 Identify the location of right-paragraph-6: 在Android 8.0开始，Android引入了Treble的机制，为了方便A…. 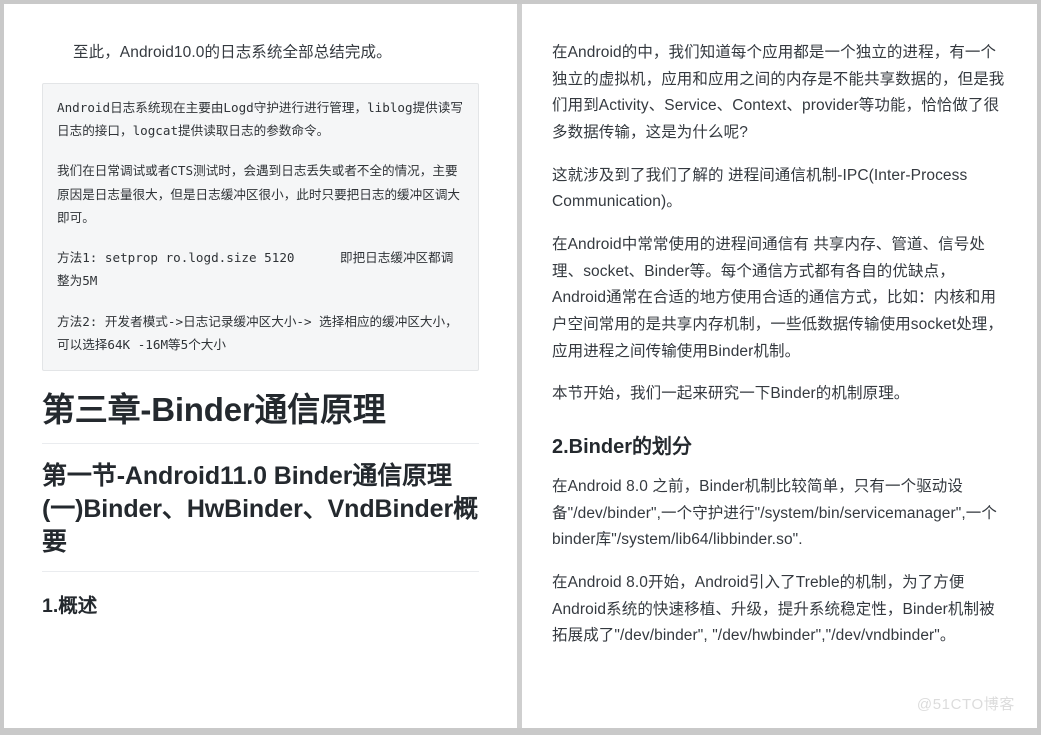
(773, 609).